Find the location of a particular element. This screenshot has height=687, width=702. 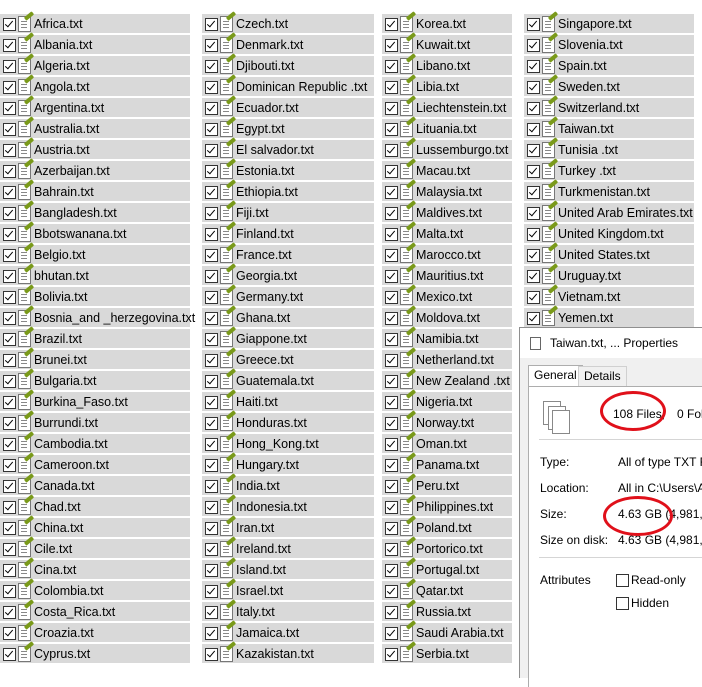

tab-details: Details is located at coordinates (602, 376).